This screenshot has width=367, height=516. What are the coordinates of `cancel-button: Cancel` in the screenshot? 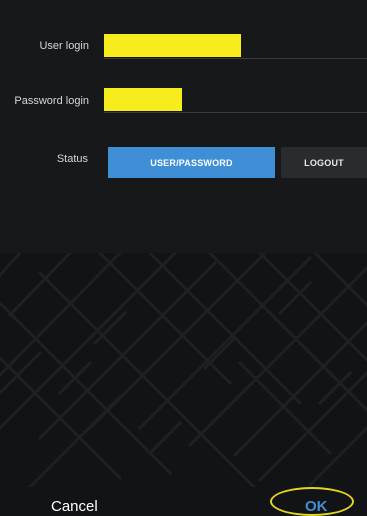 It's located at (74, 506).